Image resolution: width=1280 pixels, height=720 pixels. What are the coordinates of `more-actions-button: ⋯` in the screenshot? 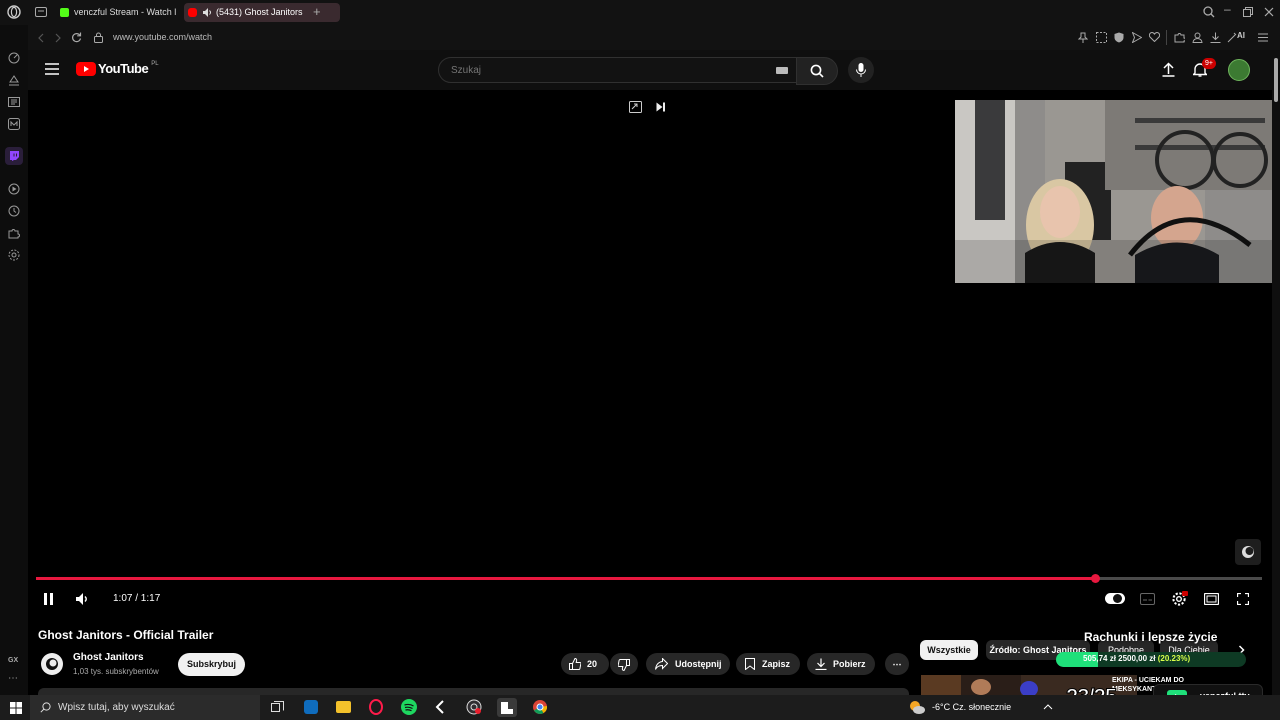 It's located at (897, 664).